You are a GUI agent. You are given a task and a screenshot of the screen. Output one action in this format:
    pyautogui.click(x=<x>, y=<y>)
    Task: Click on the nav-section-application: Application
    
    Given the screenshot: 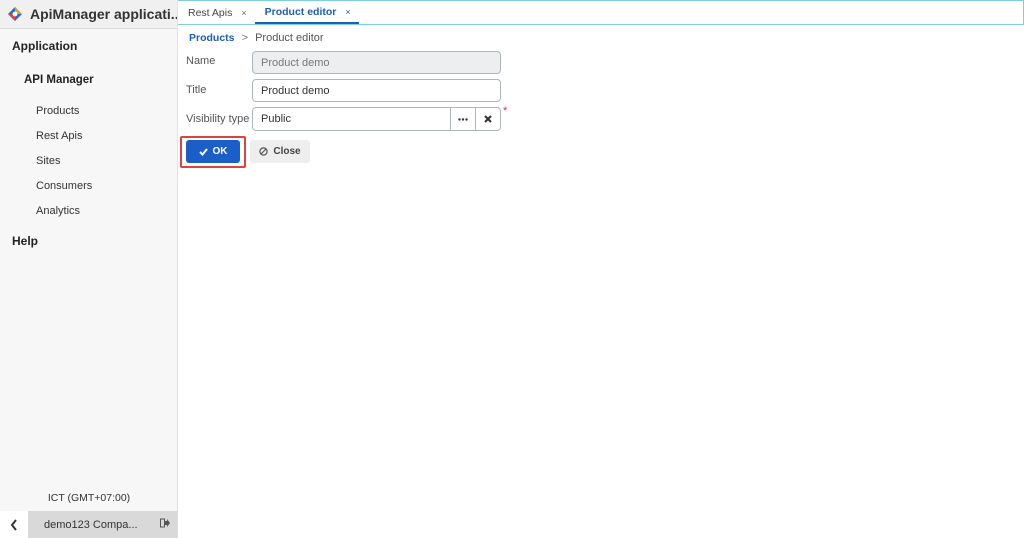 What is the action you would take?
    pyautogui.click(x=38, y=46)
    